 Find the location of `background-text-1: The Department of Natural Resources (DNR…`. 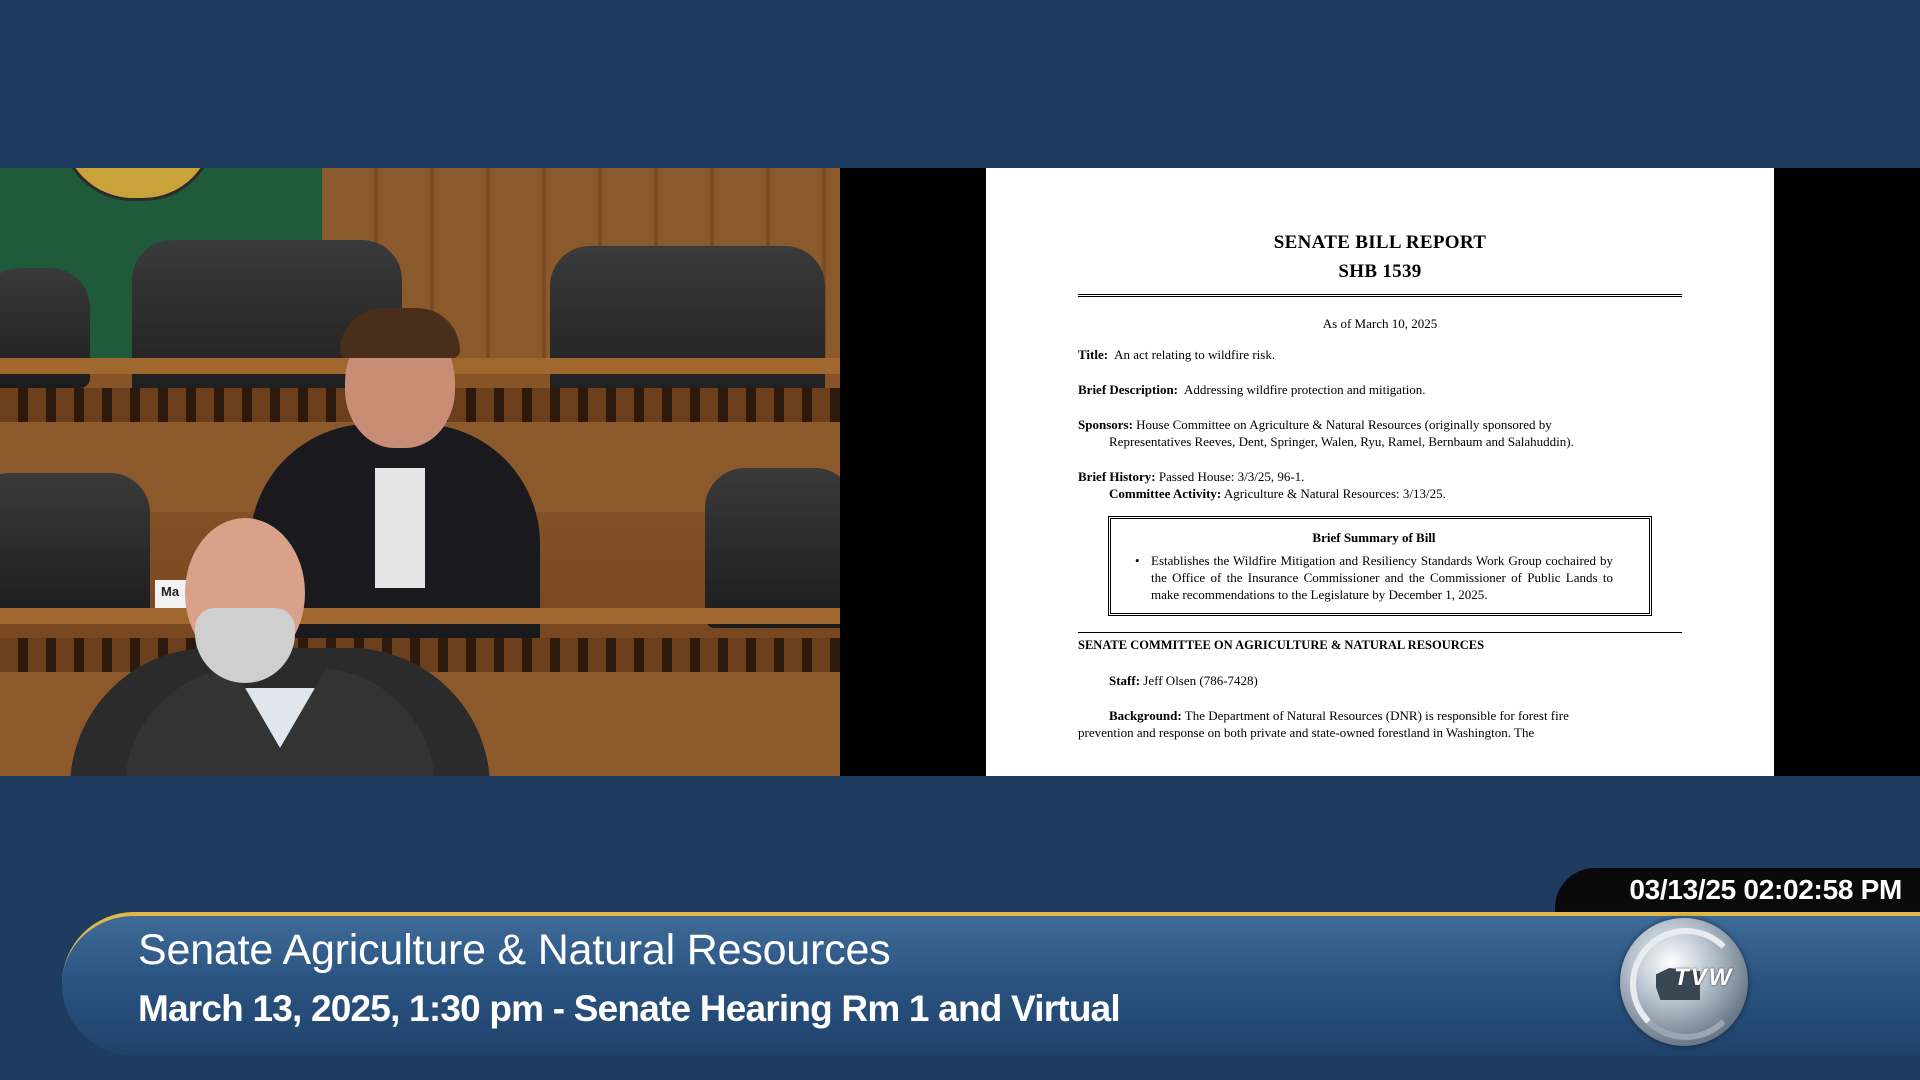

background-text-1: The Department of Natural Resources (DNR… is located at coordinates (1376, 715).